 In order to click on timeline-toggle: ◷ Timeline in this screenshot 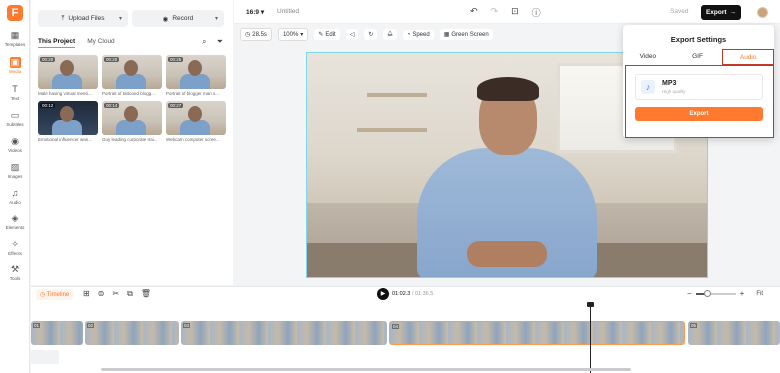, I will do `click(55, 294)`.